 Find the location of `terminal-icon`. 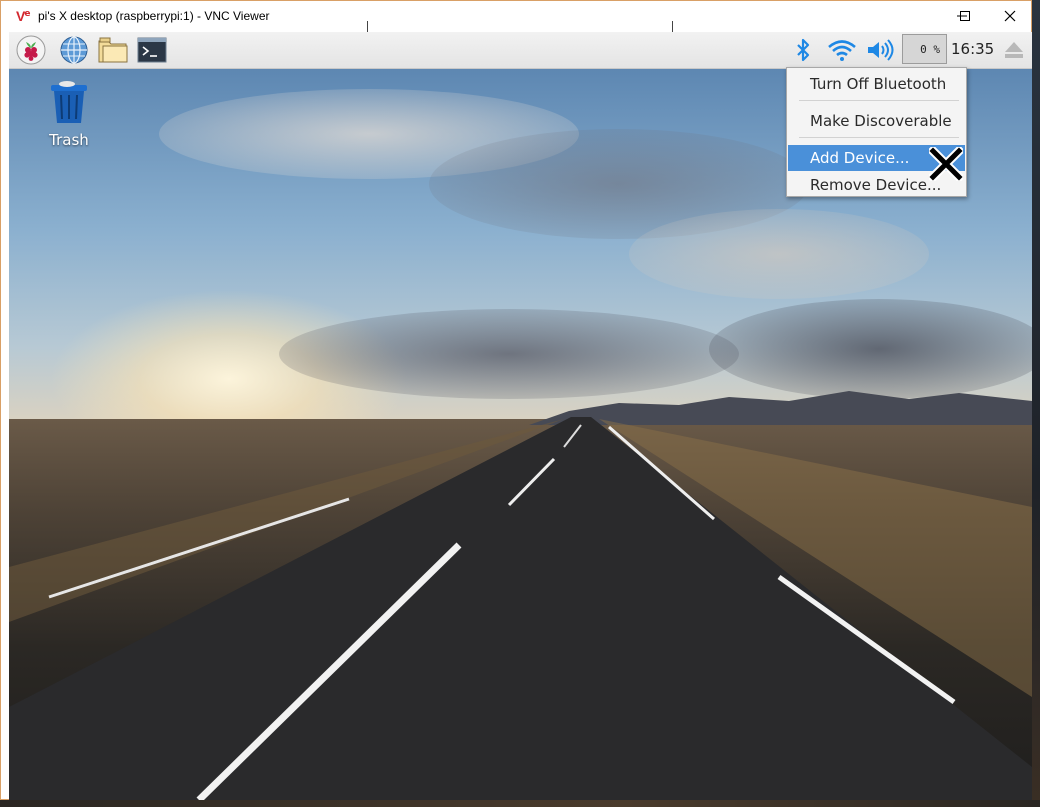

terminal-icon is located at coordinates (152, 50).